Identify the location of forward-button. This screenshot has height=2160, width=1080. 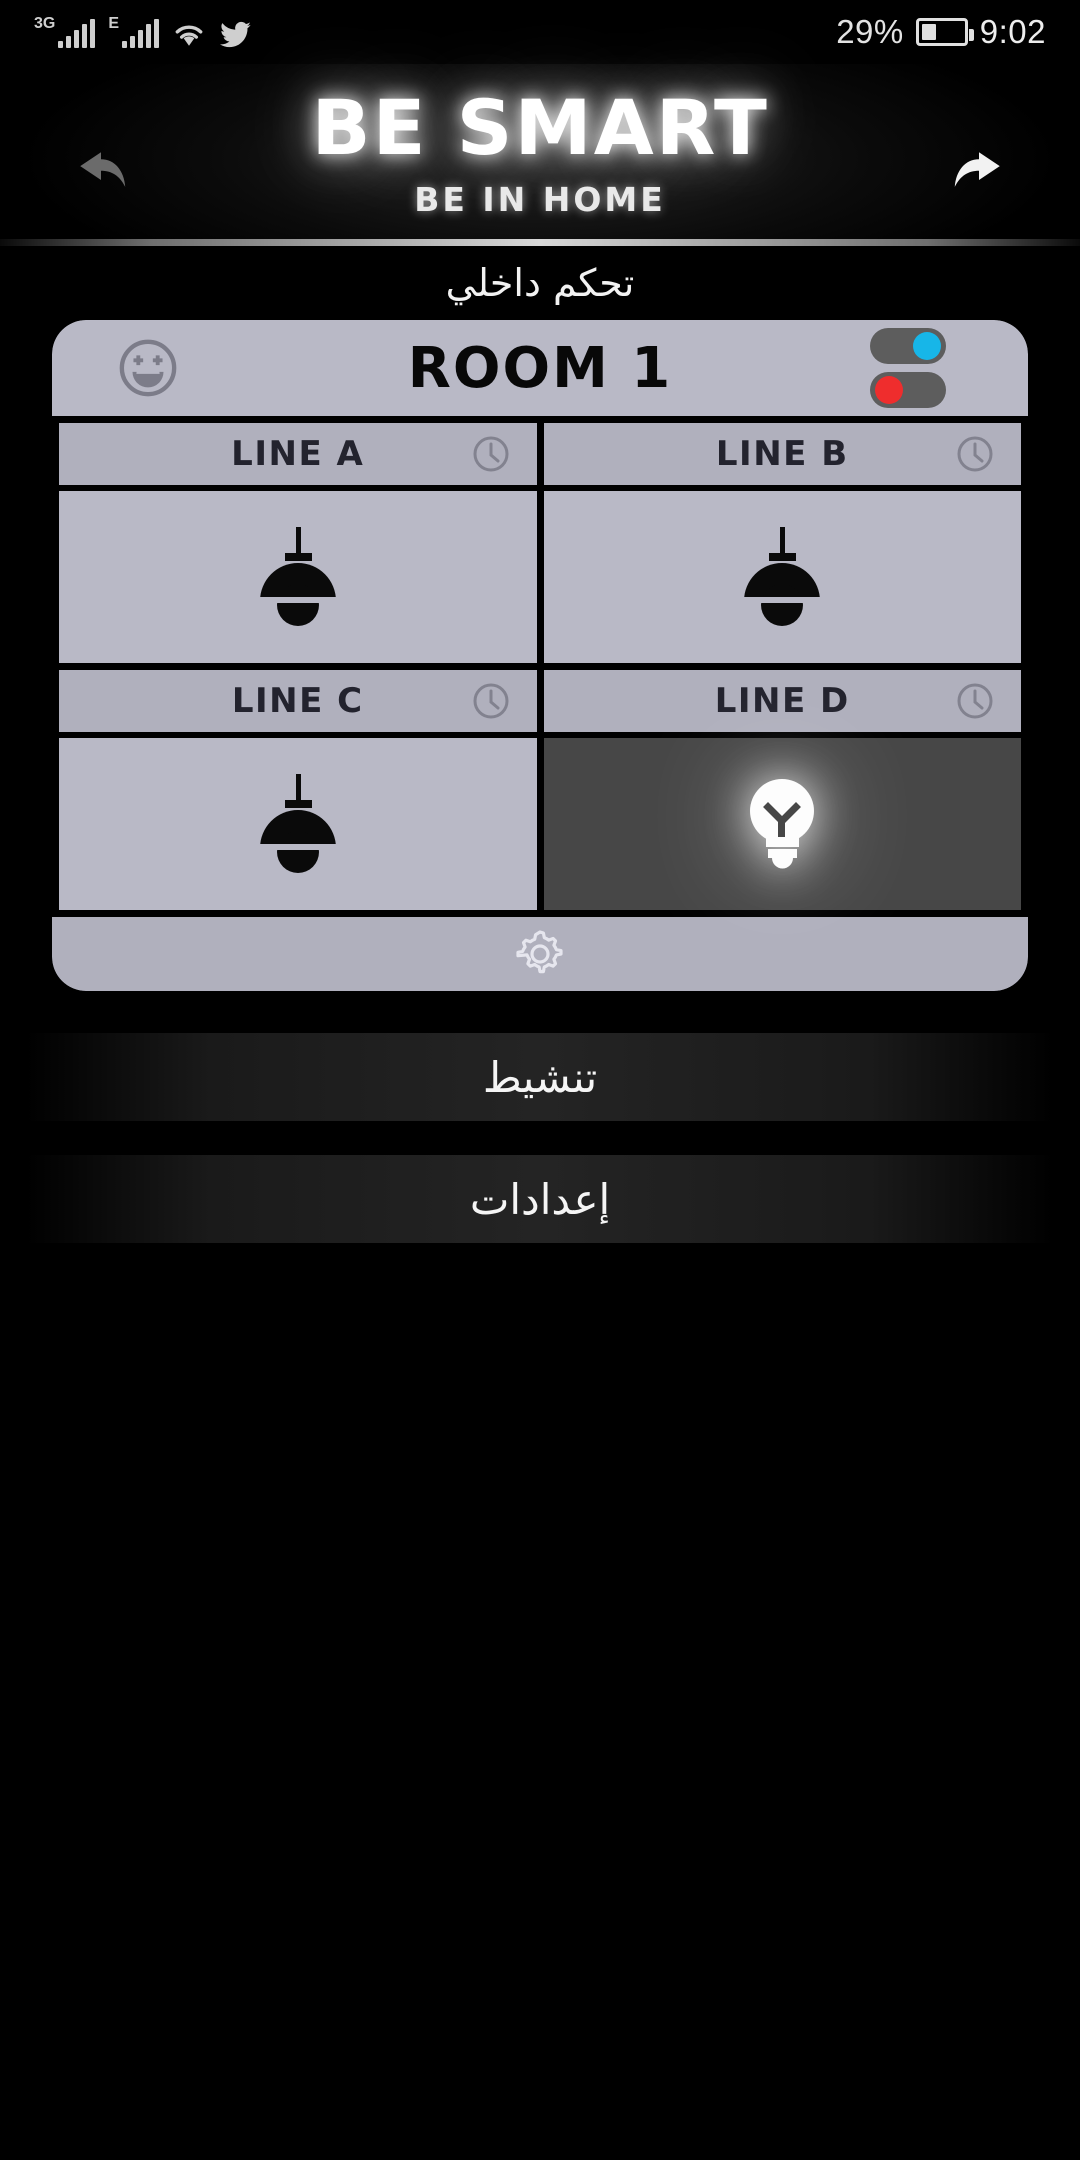
(979, 180).